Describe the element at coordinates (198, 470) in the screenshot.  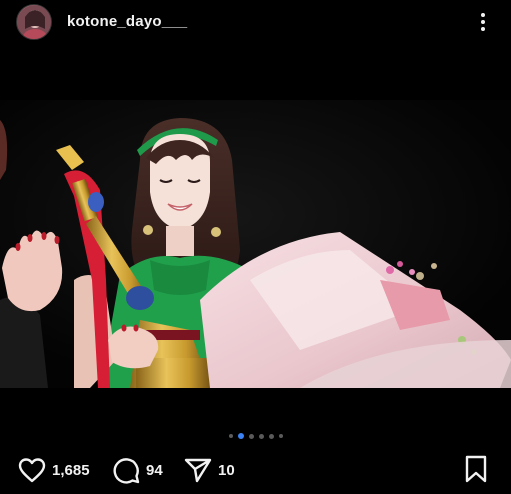
I see `send-icon` at that location.